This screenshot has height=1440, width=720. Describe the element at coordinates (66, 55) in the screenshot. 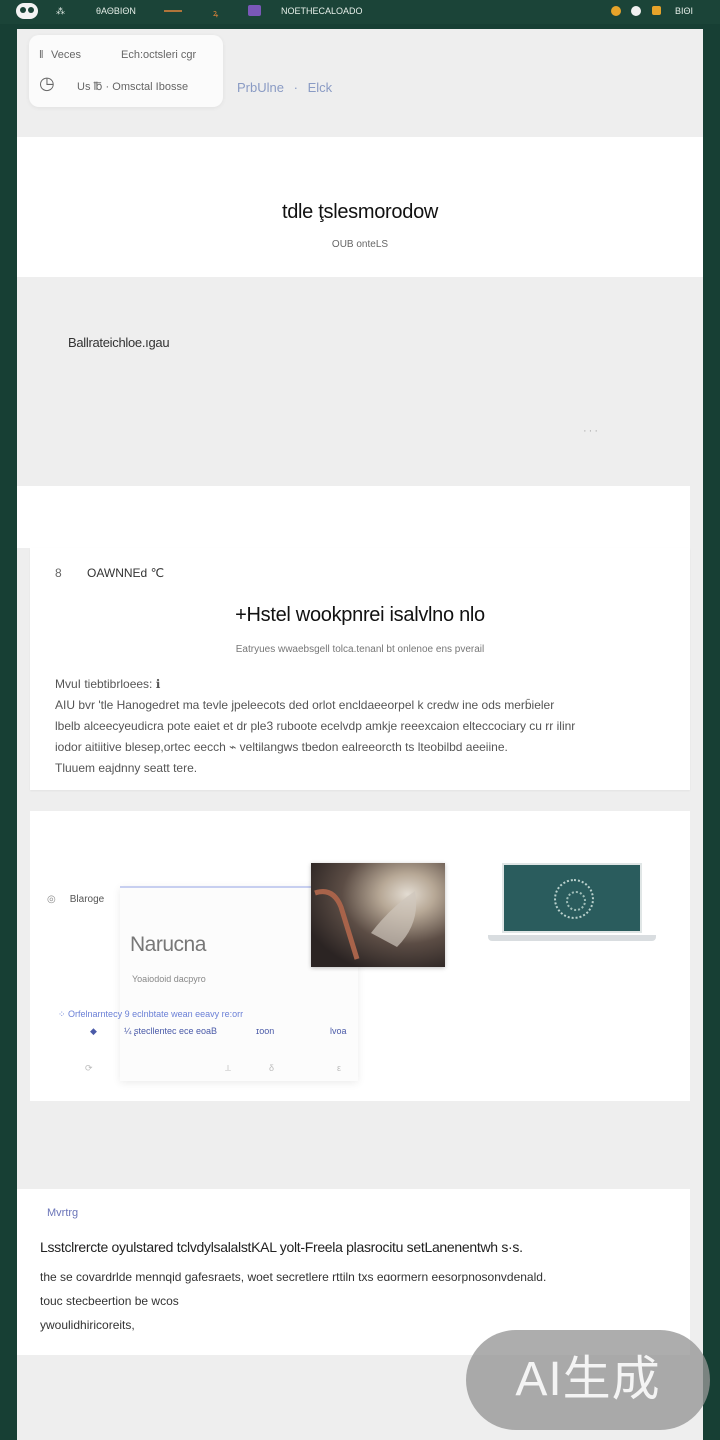

I see `popup-label: Veces` at that location.